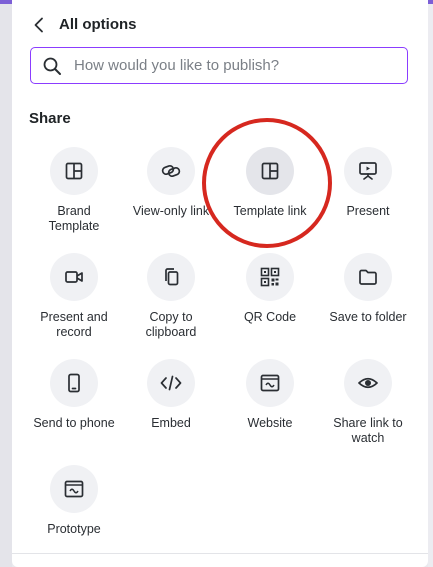 This screenshot has height=567, width=433. I want to click on template-link-icon, so click(270, 171).